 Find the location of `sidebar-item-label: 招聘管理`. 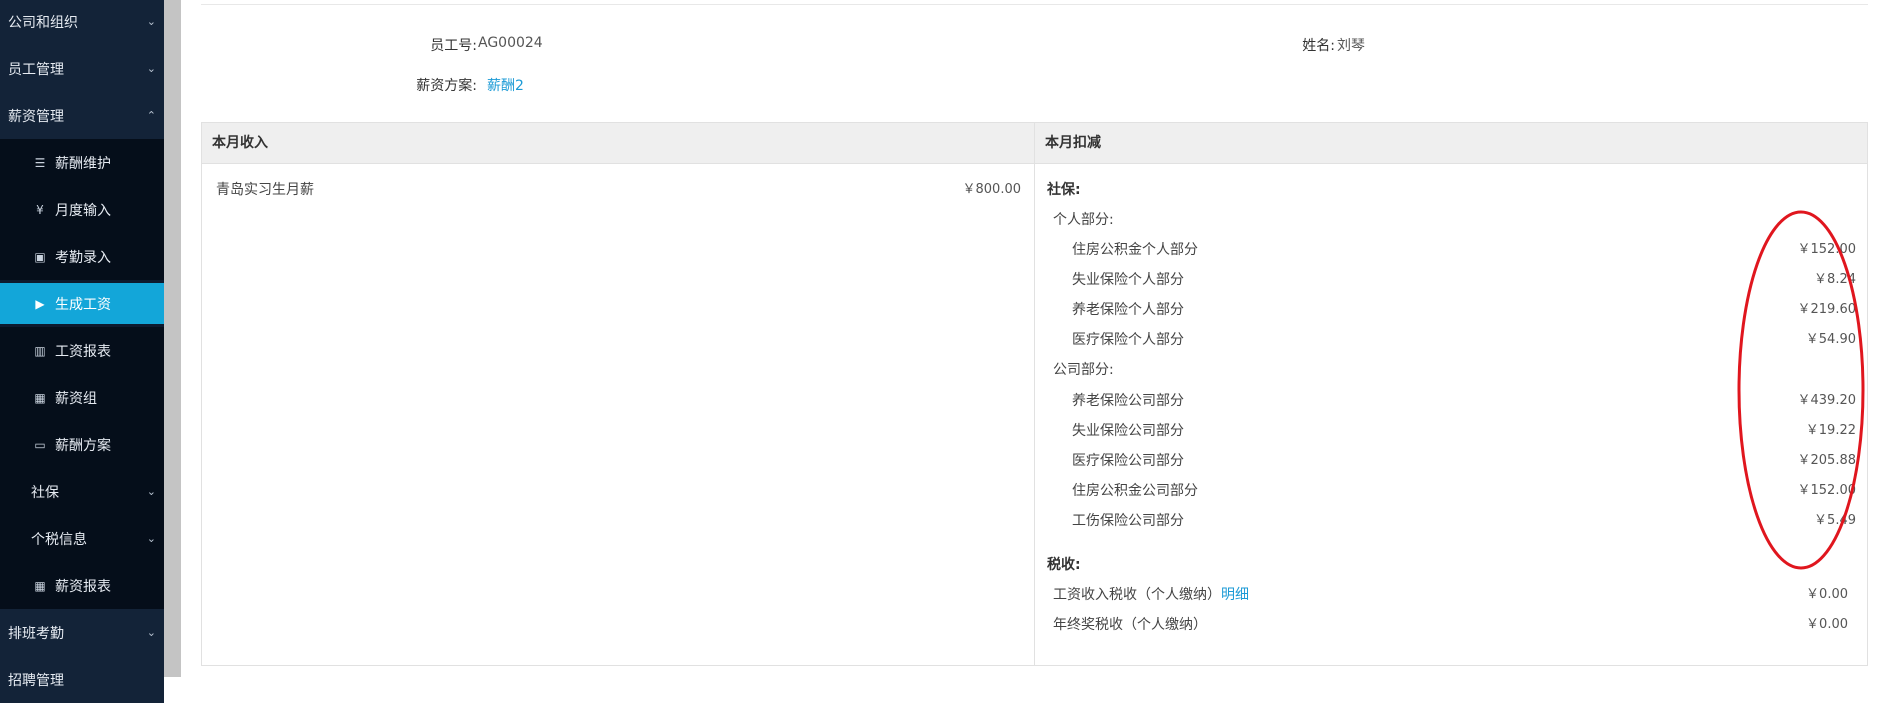

sidebar-item-label: 招聘管理 is located at coordinates (36, 680).